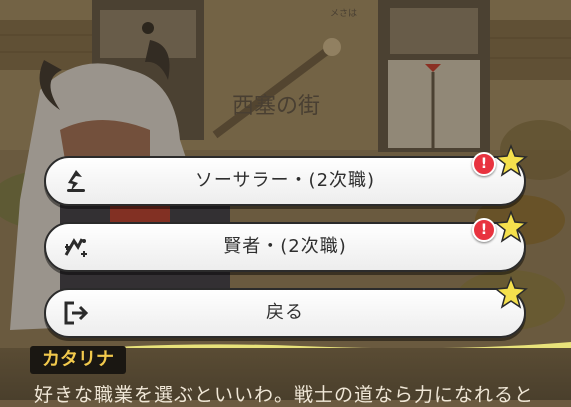 Image resolution: width=571 pixels, height=407 pixels. I want to click on back-button: 戻る, so click(286, 307).